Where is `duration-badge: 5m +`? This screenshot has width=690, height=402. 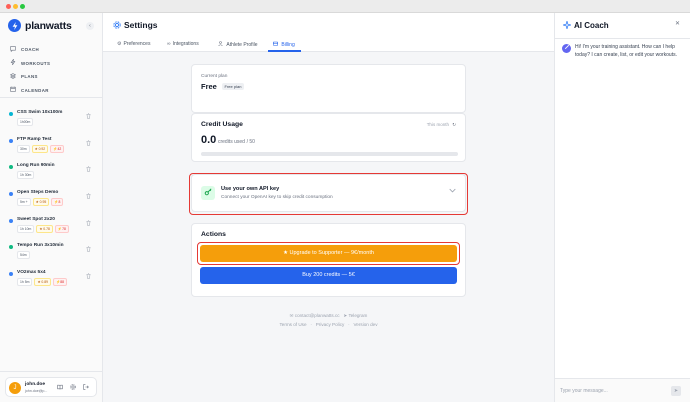
duration-badge: 5m + is located at coordinates (24, 202).